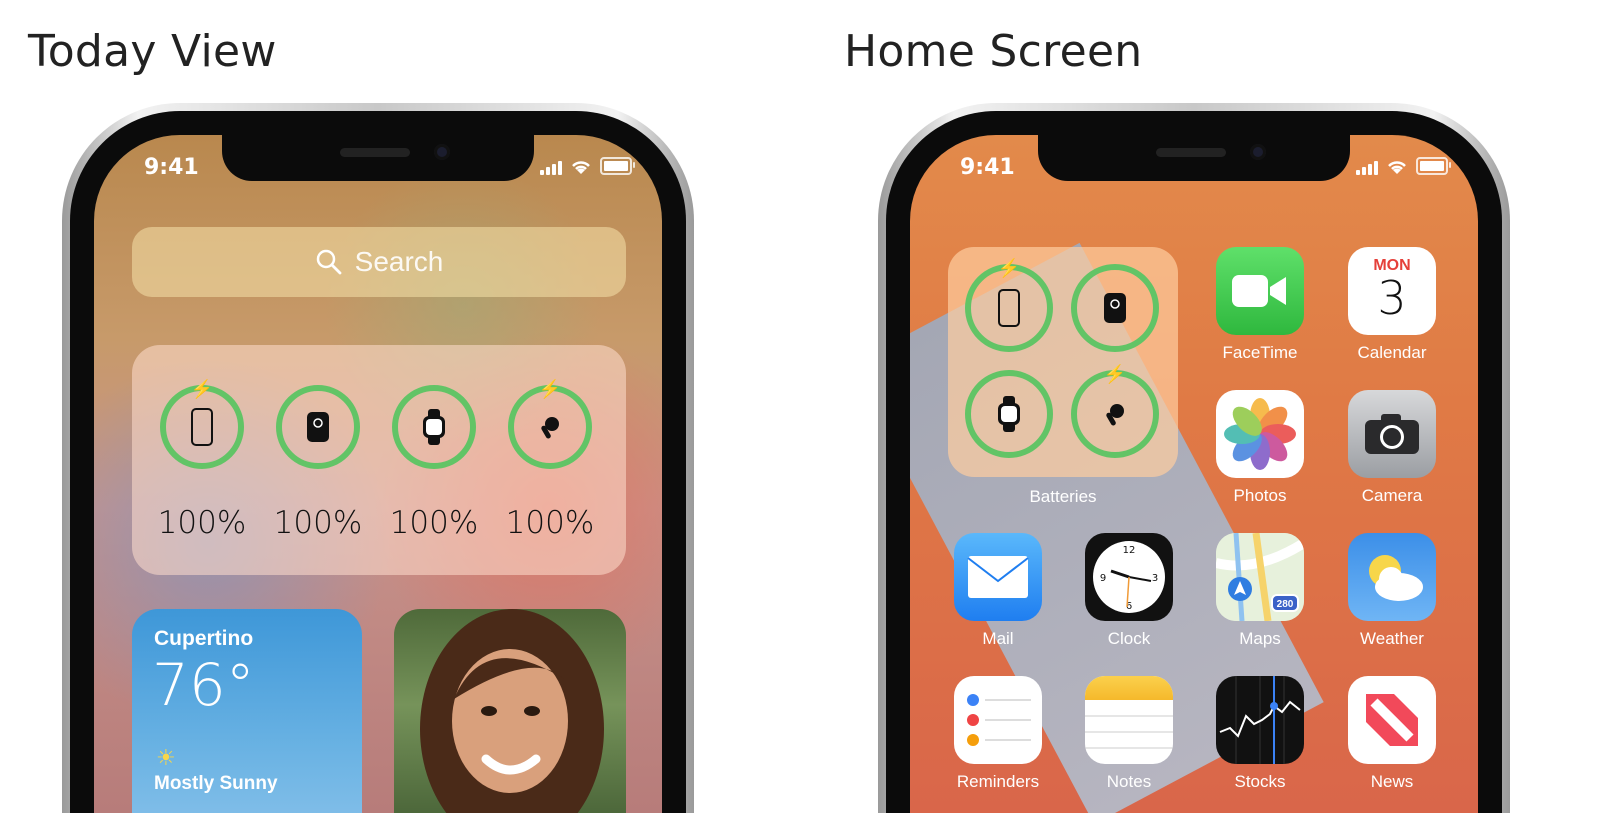 Image resolution: width=1600 pixels, height=813 pixels. I want to click on app-label: Weather, so click(1392, 638).